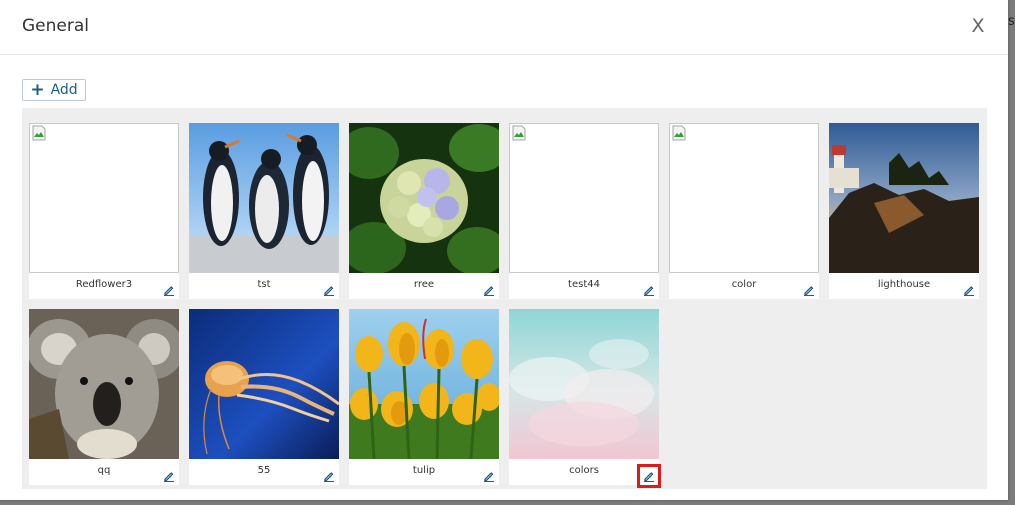 The image size is (1015, 505). Describe the element at coordinates (1011, 21) in the screenshot. I see `background-peek-text: s` at that location.